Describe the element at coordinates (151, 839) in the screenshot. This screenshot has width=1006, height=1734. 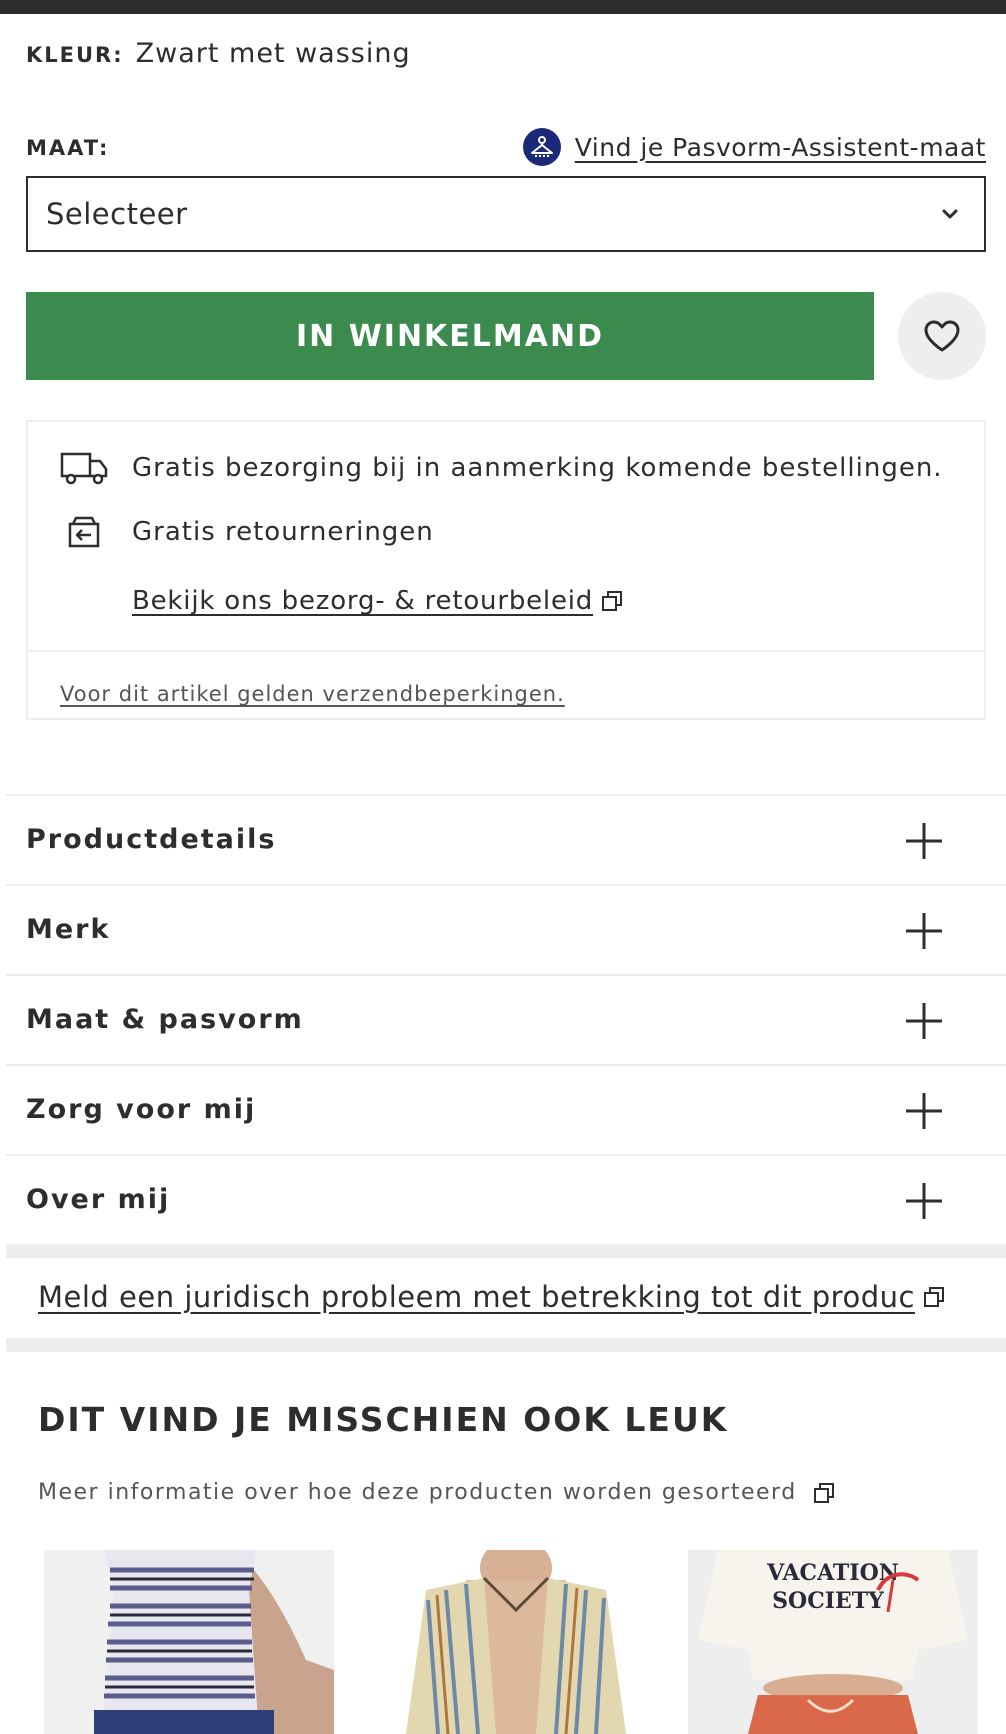
I see `accordion-label: Productdetails` at that location.